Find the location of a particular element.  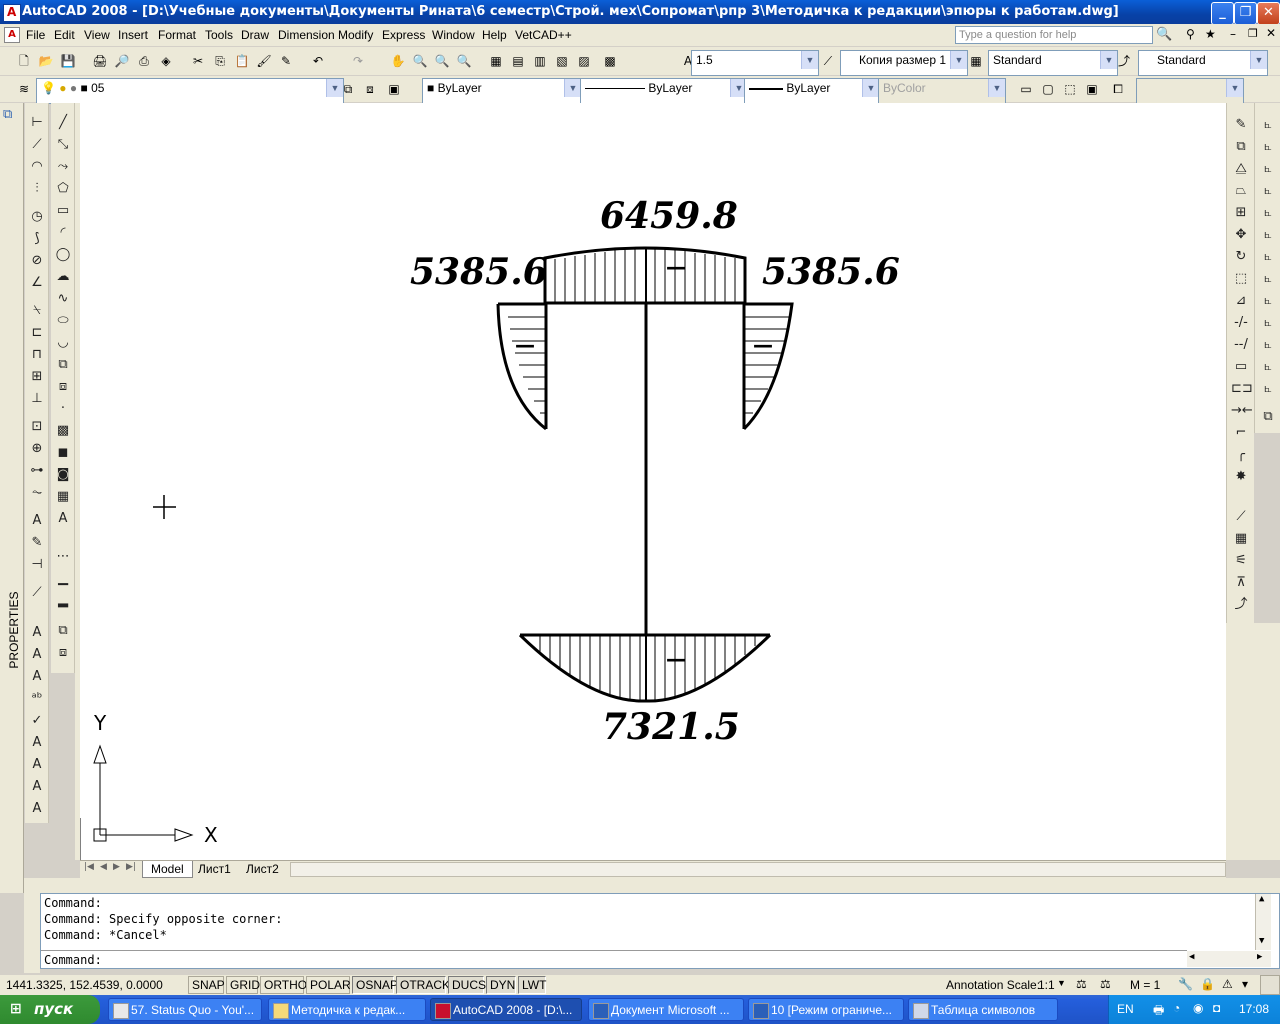

revision-cloud-icon: ☁ is located at coordinates (63, 277).